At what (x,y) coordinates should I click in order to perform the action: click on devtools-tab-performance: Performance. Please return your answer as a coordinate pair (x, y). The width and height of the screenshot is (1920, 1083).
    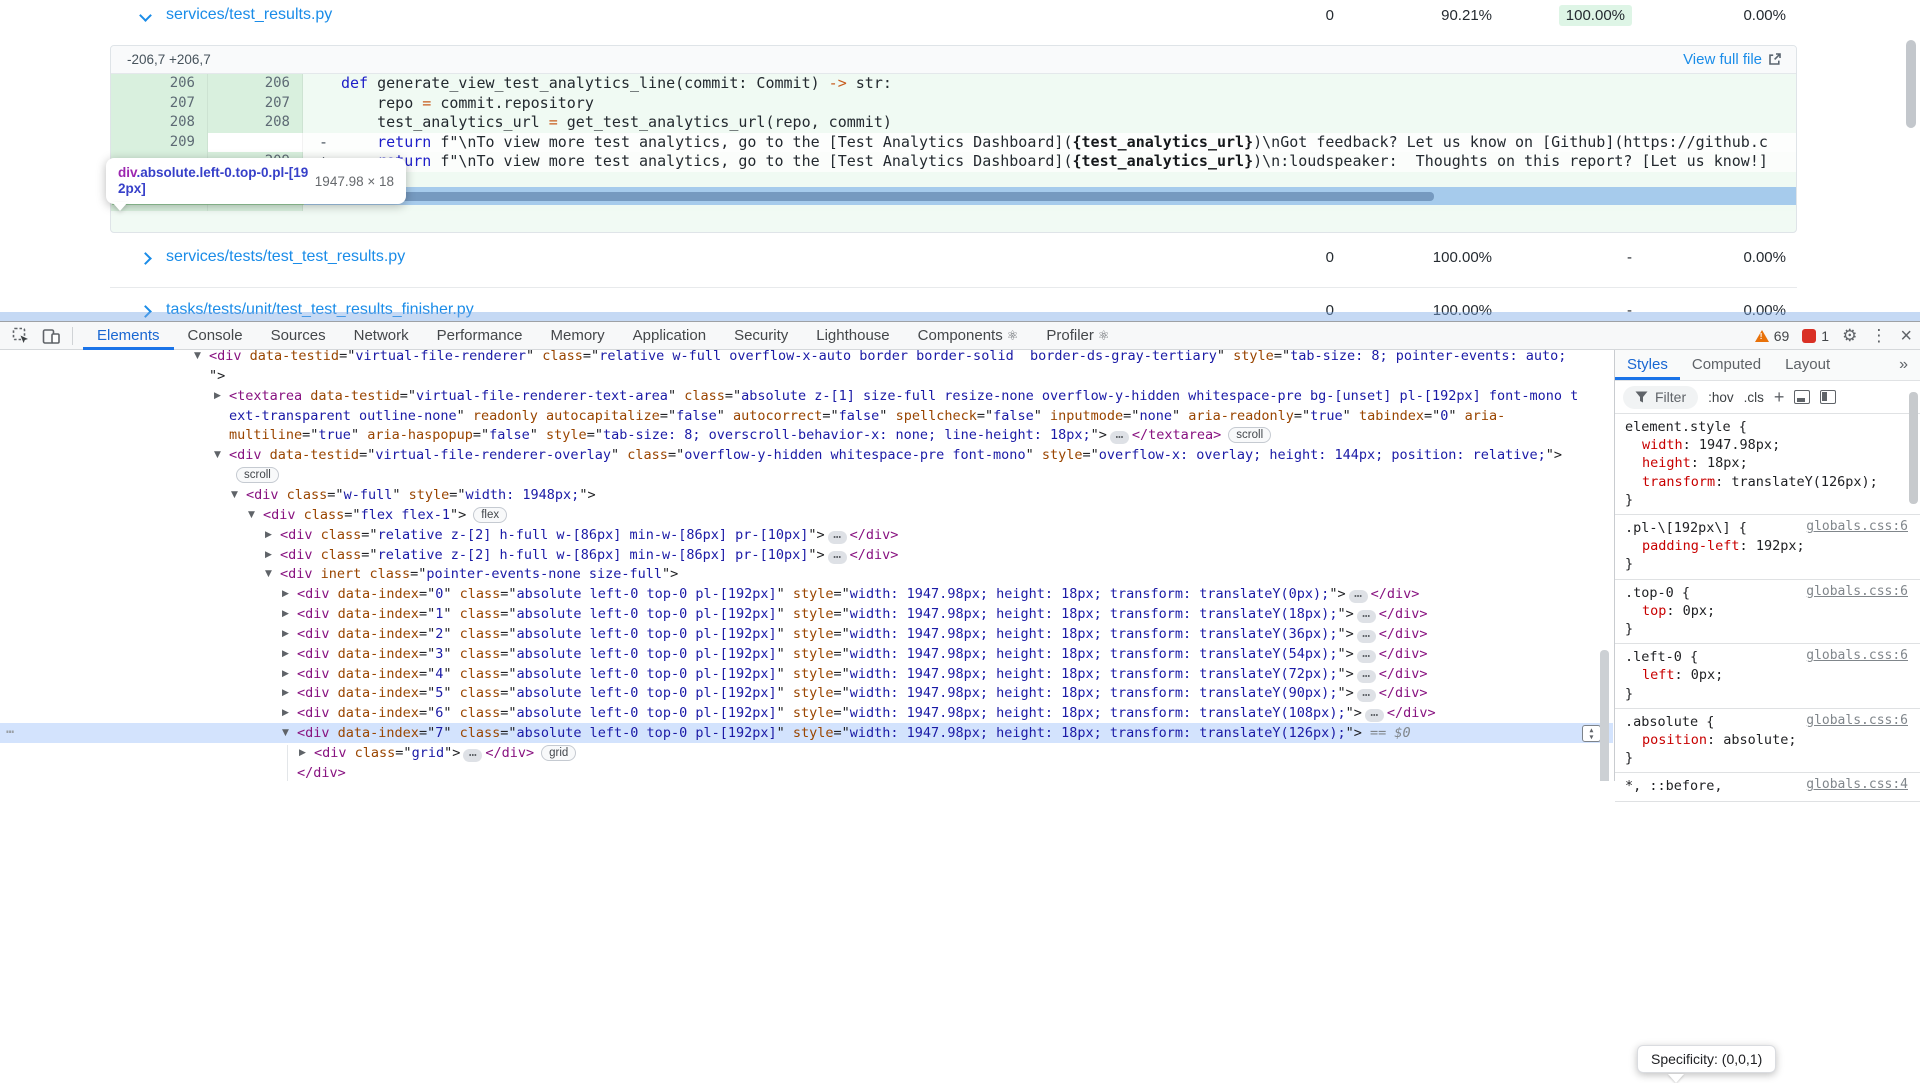
    Looking at the image, I should click on (480, 336).